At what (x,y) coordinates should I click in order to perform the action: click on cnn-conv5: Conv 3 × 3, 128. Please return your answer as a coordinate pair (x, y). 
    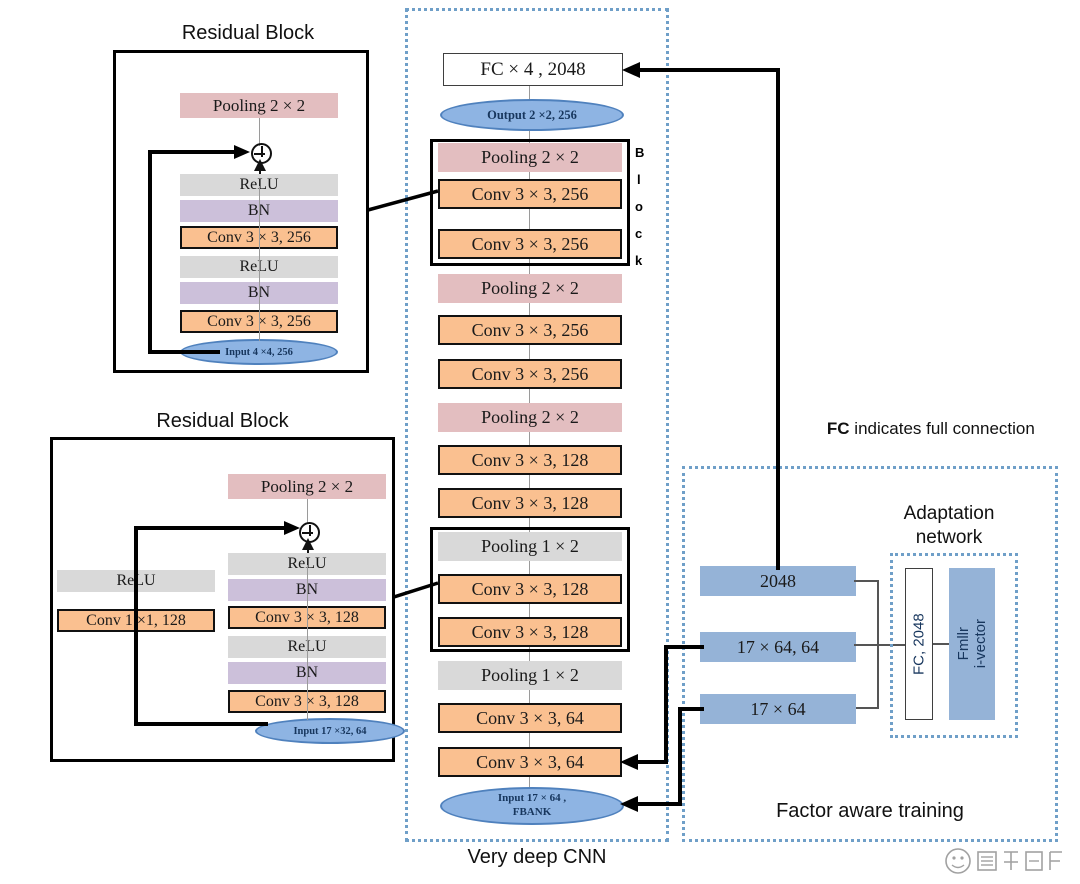
    Looking at the image, I should click on (530, 460).